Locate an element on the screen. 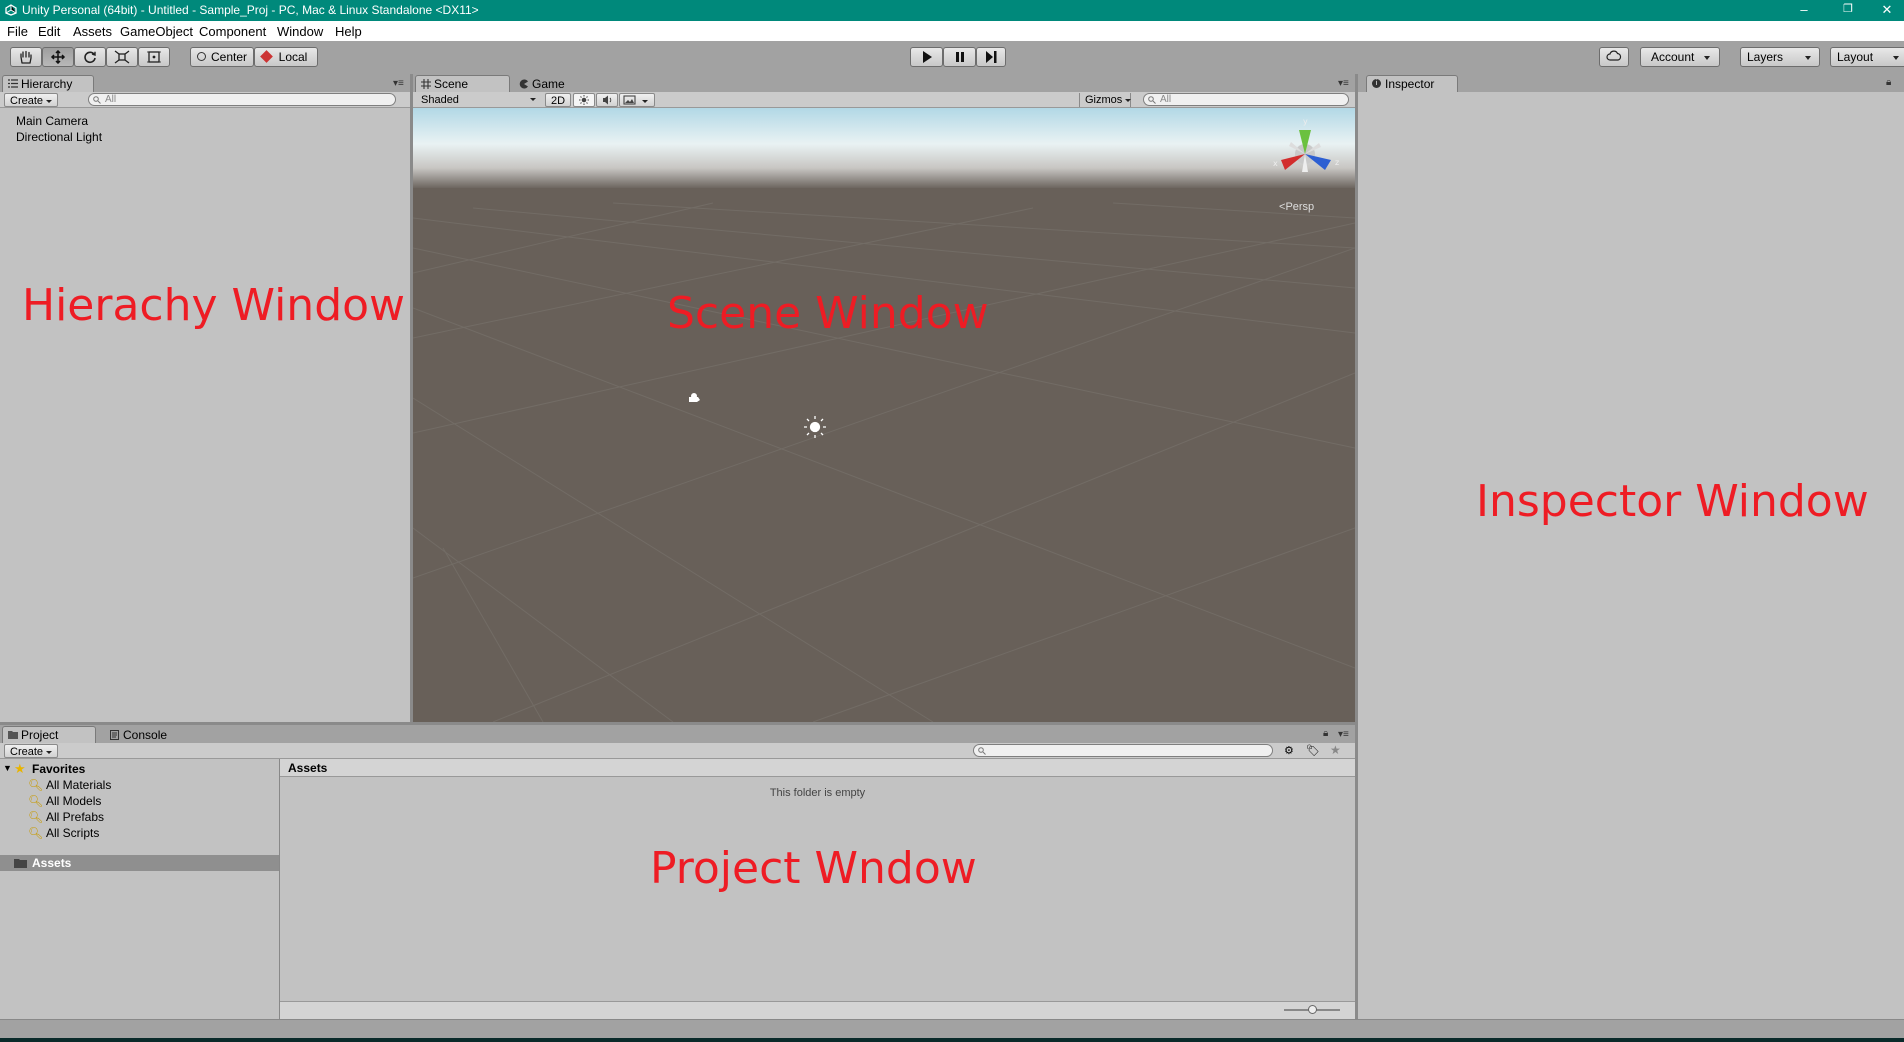 The image size is (1904, 1042). scene-audio-toggle is located at coordinates (607, 100).